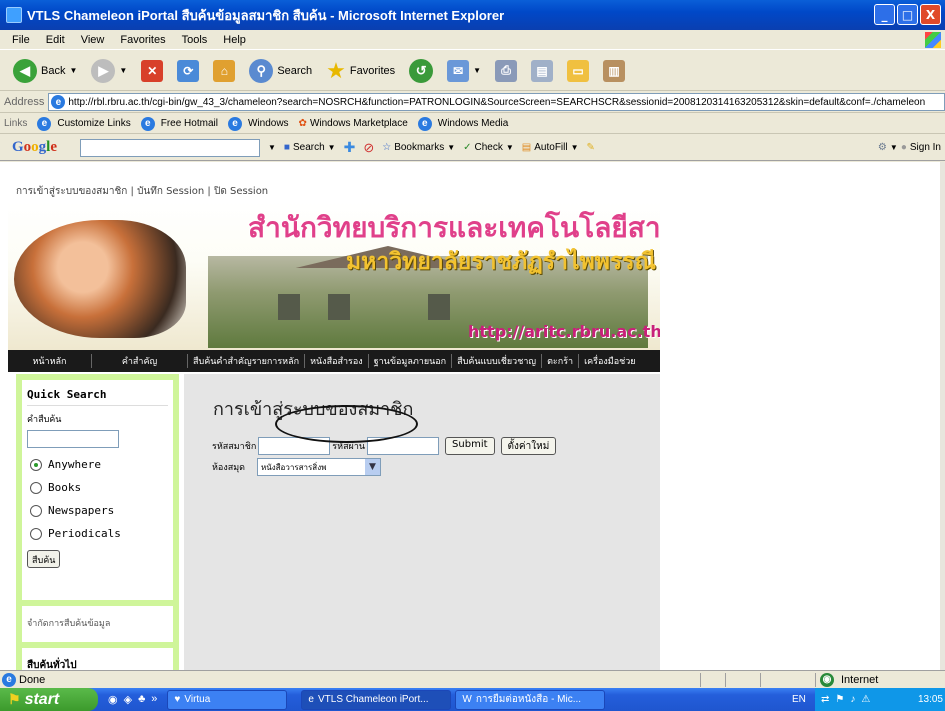 Image resolution: width=945 pixels, height=711 pixels. What do you see at coordinates (50, 361) in the screenshot?
I see `nav-home: หน้าหลัก` at bounding box center [50, 361].